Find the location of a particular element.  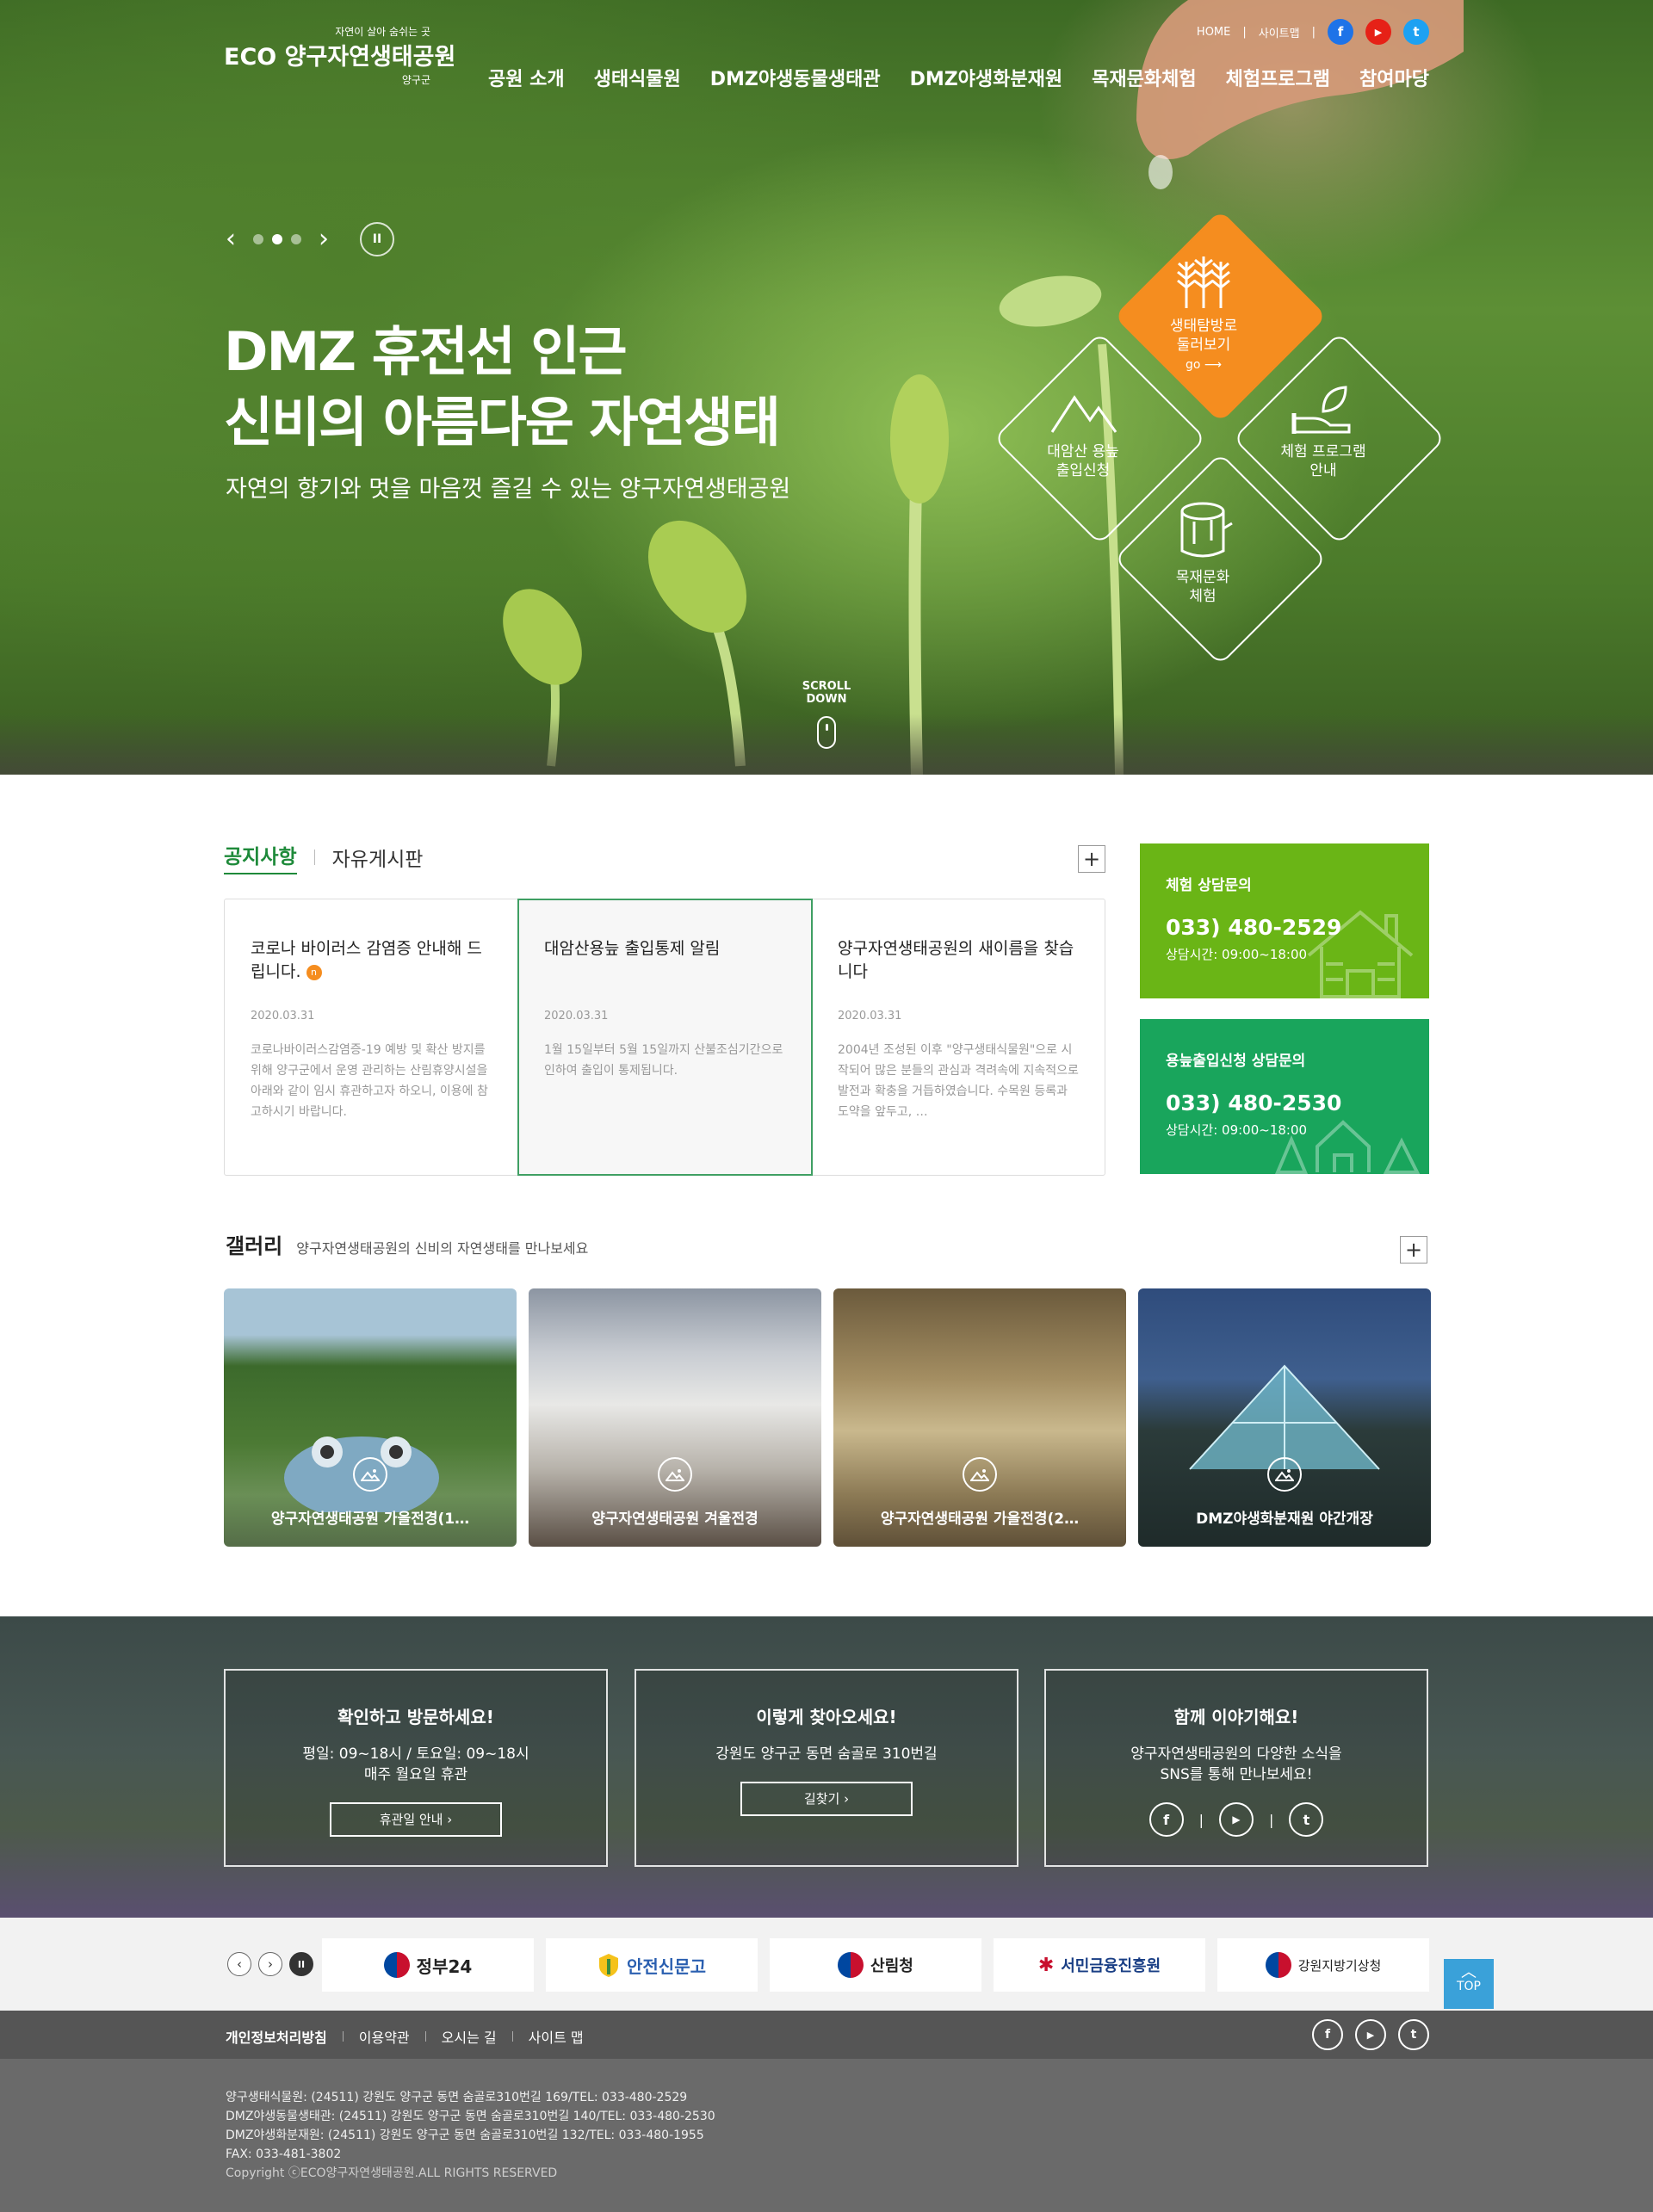

nav-item-eco-garden: 생태식물원 is located at coordinates (637, 78).